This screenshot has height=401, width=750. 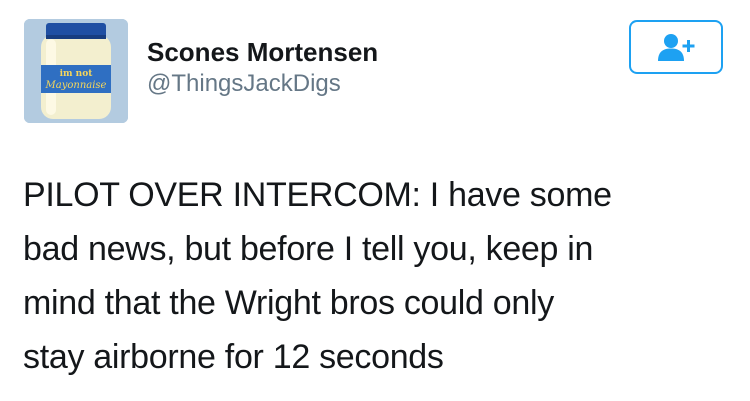 I want to click on tweet-line: bad news, but before I tell you, keep in, so click(x=308, y=249).